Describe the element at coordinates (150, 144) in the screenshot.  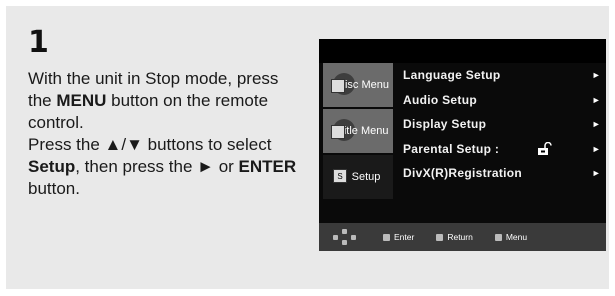
I see `instruction-text-2a: Press the ▲/▼ buttons to select` at that location.